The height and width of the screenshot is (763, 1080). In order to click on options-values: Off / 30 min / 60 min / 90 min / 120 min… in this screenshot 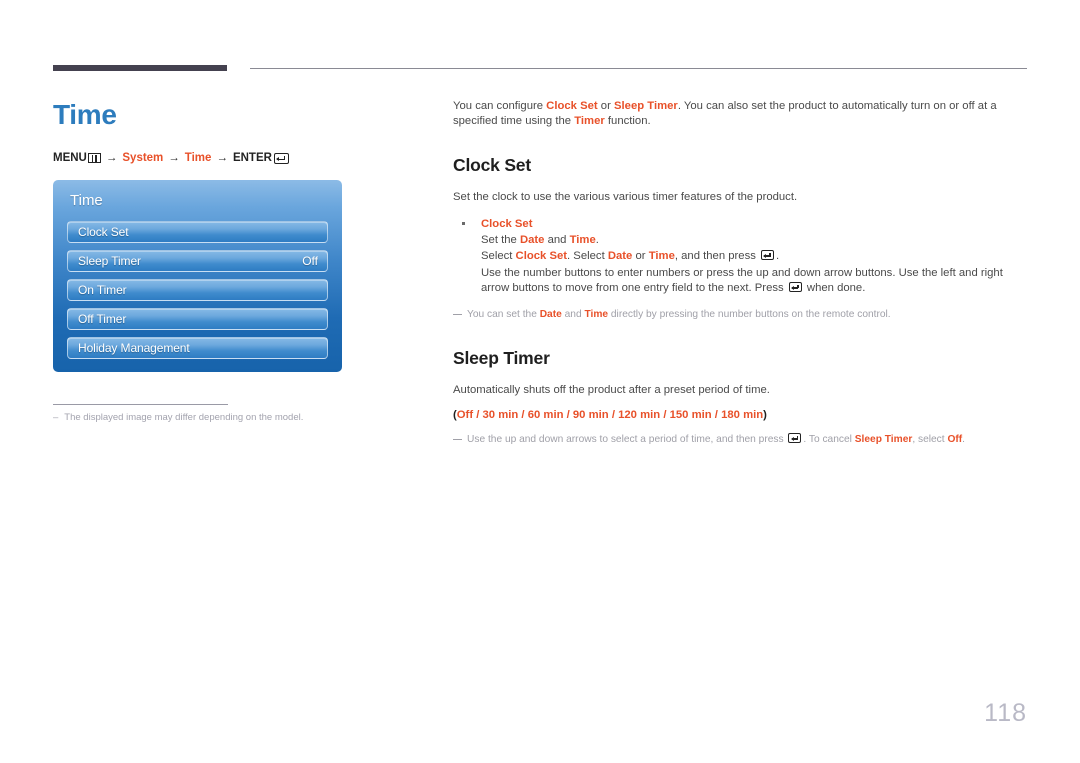, I will do `click(610, 415)`.